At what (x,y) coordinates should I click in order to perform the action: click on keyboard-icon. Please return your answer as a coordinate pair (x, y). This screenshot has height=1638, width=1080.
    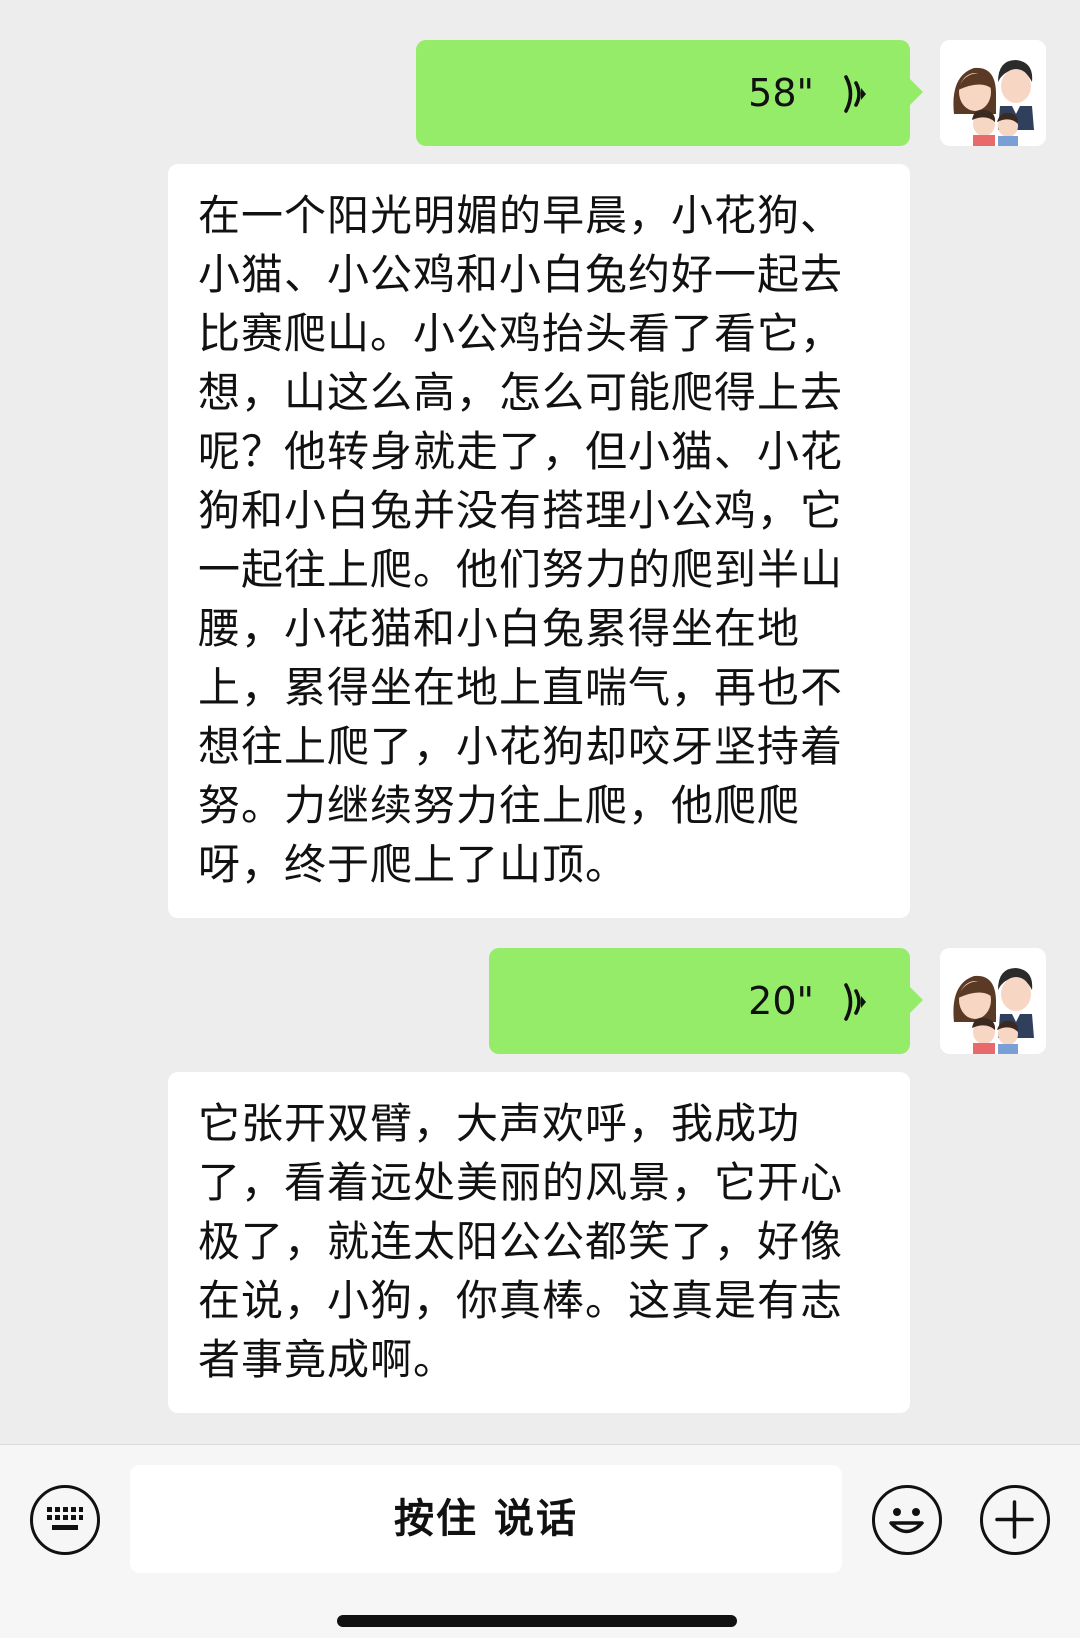
    Looking at the image, I should click on (65, 1518).